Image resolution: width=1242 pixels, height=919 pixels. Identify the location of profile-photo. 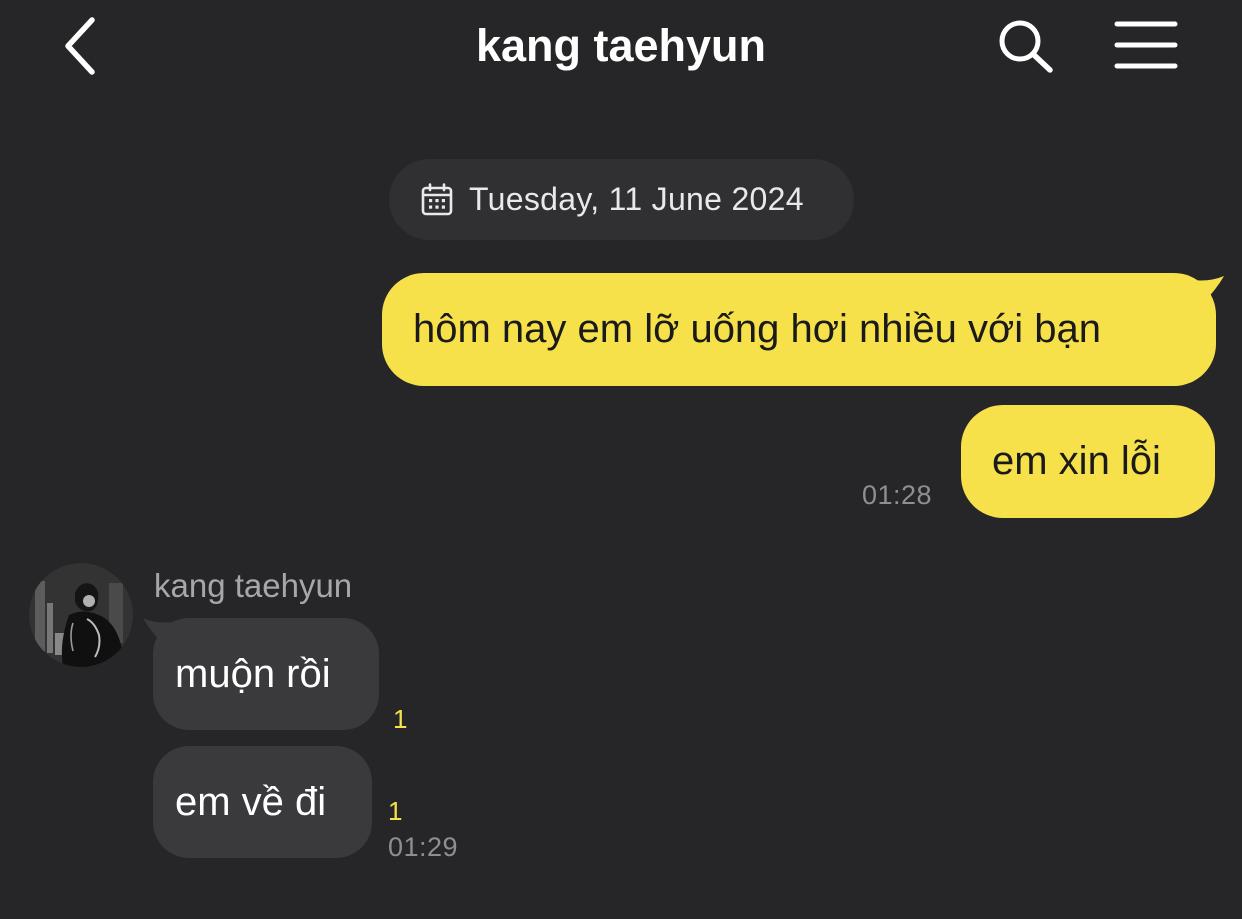
(81, 615).